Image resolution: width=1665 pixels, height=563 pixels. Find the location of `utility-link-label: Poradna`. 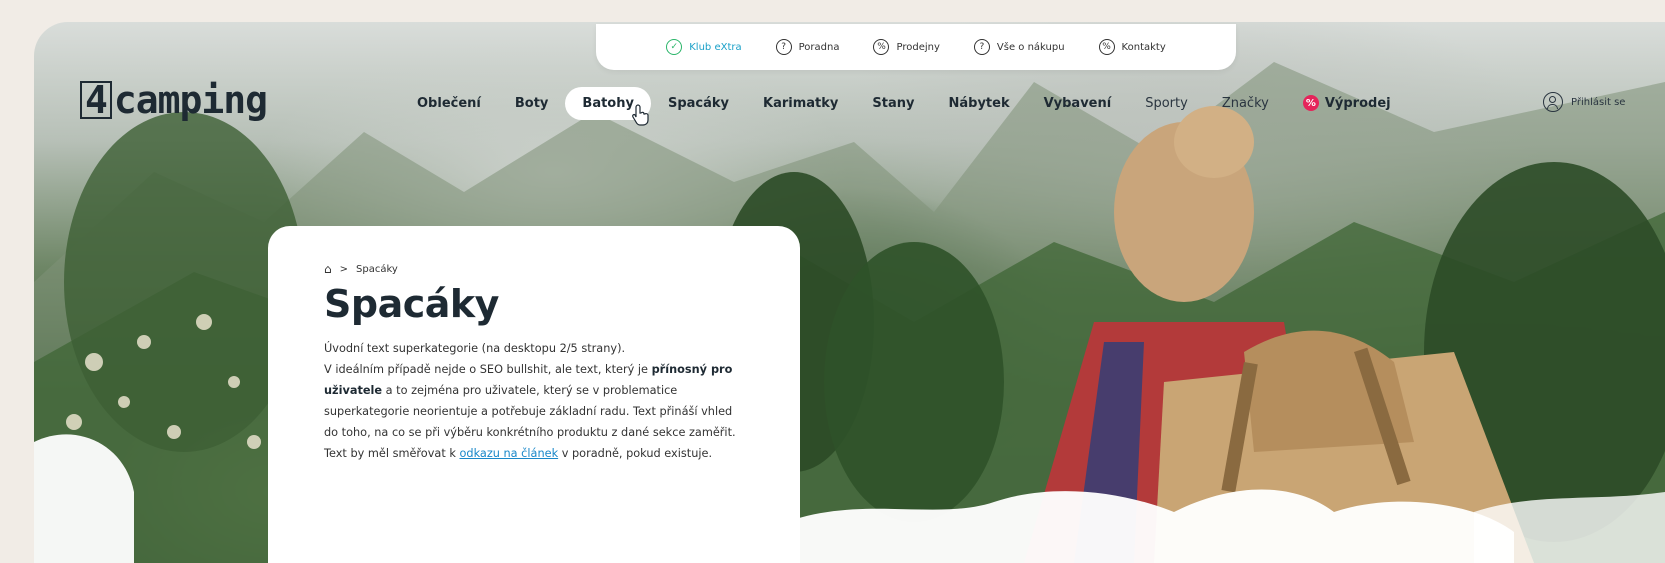

utility-link-label: Poradna is located at coordinates (819, 47).